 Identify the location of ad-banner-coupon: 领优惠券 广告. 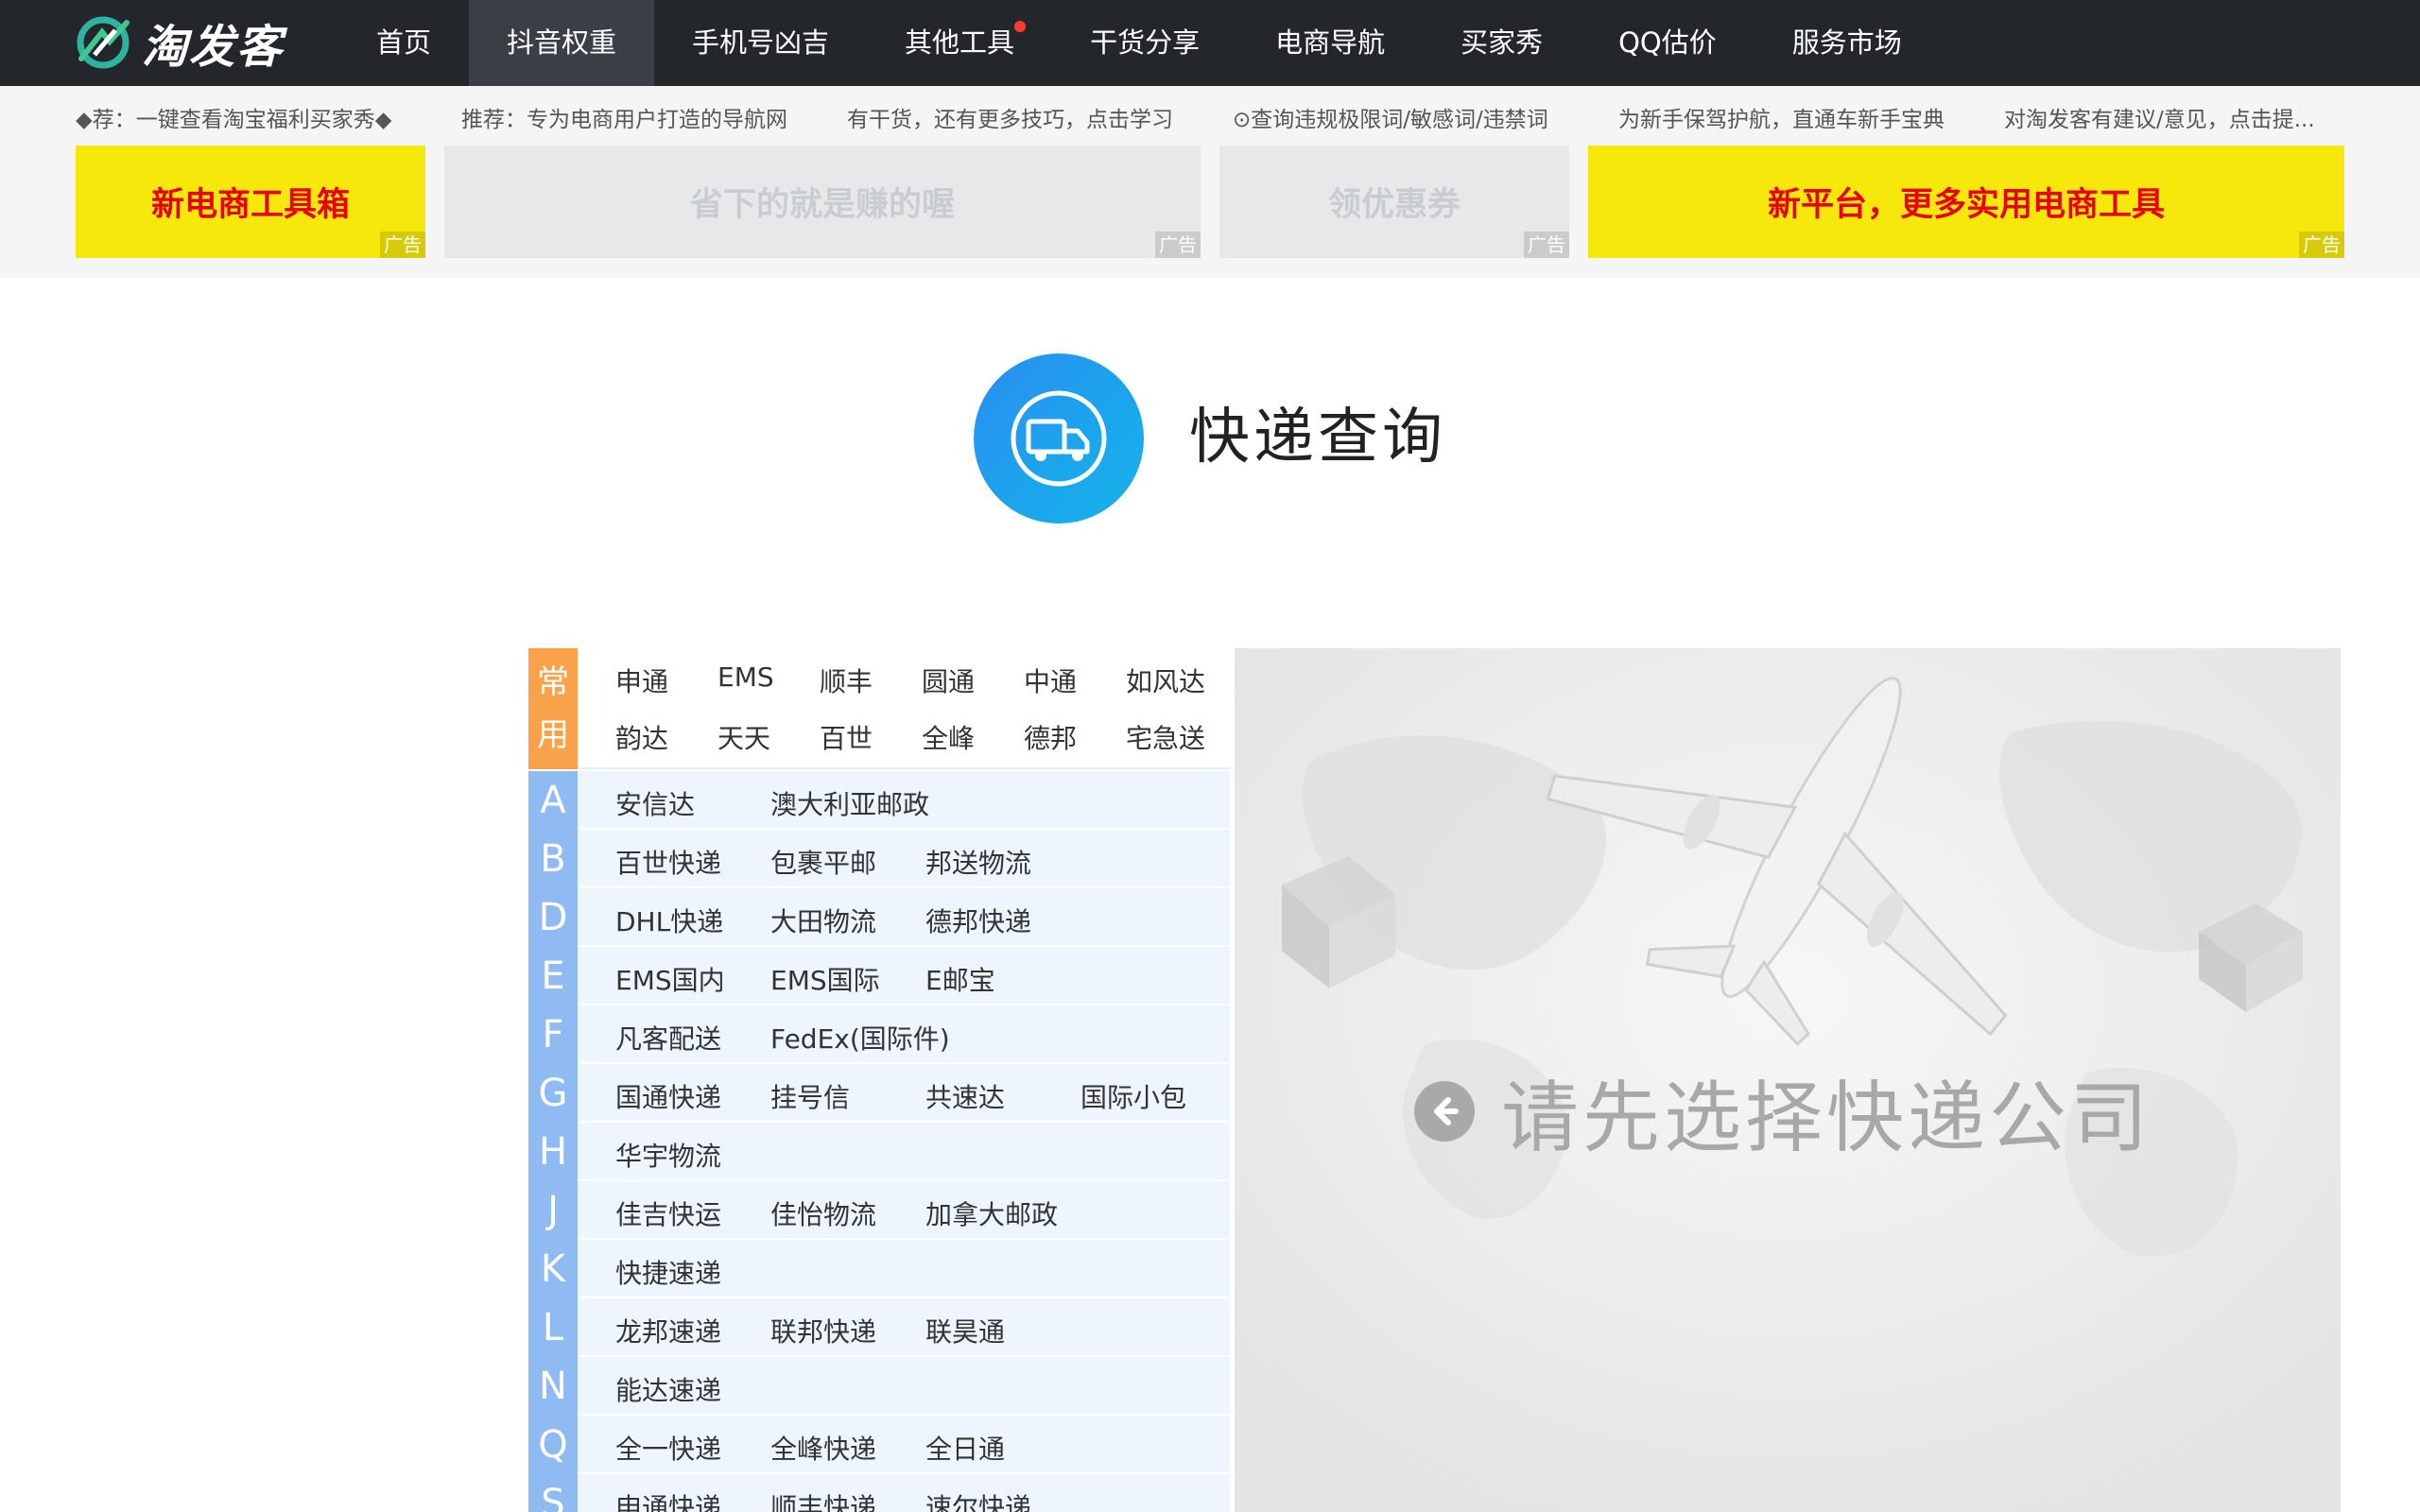
(1394, 202).